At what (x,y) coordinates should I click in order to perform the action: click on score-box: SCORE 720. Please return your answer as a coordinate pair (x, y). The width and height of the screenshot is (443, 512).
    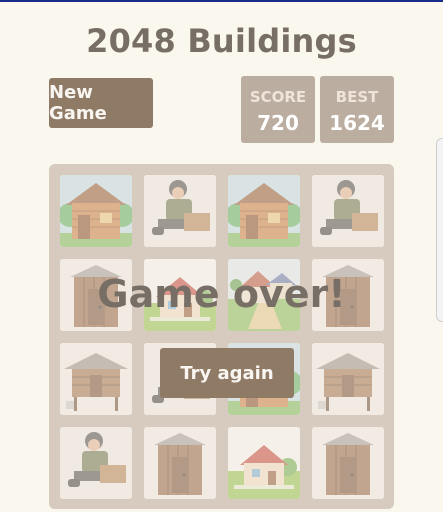
    Looking at the image, I should click on (278, 109).